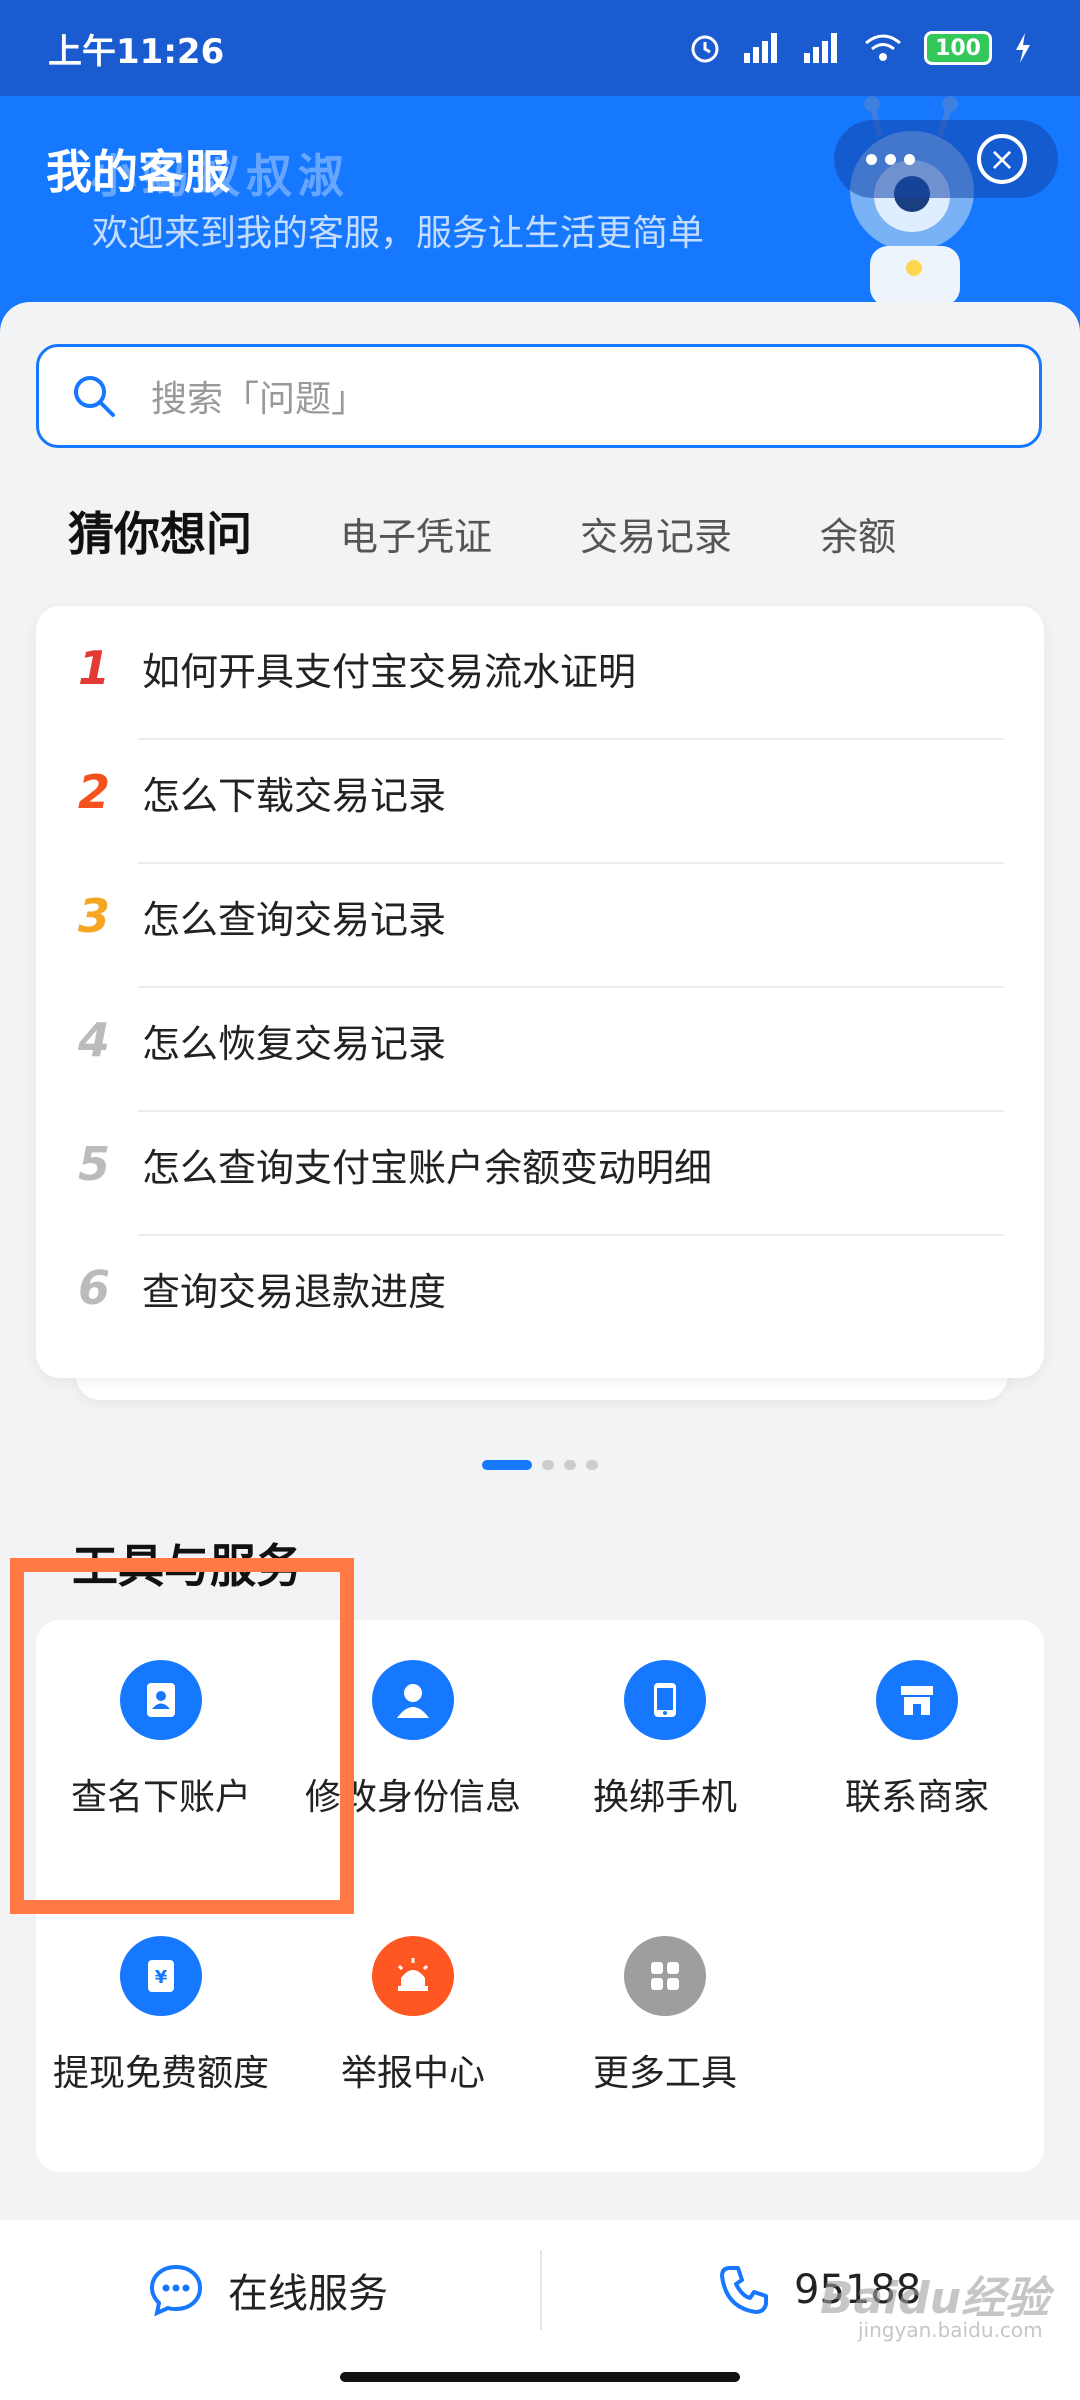 Image resolution: width=1080 pixels, height=2400 pixels. What do you see at coordinates (664, 2073) in the screenshot?
I see `tool-label: 更多工具` at bounding box center [664, 2073].